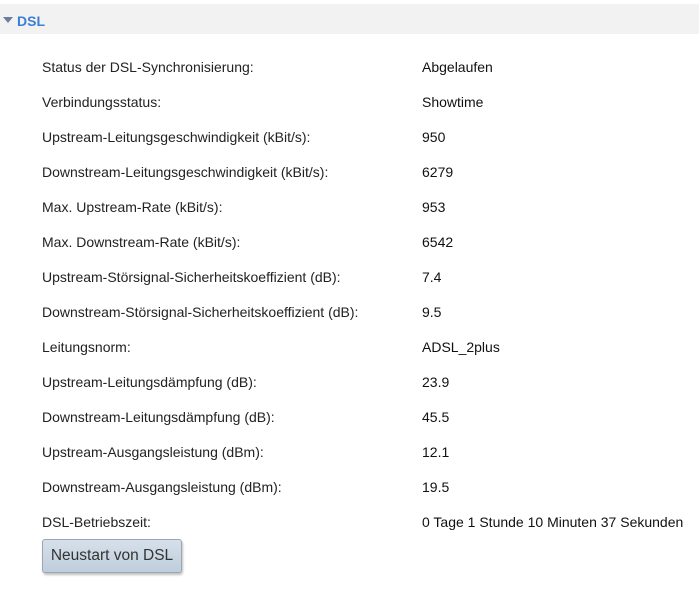 The width and height of the screenshot is (699, 593). What do you see at coordinates (432, 312) in the screenshot?
I see `row-value: 9.5` at bounding box center [432, 312].